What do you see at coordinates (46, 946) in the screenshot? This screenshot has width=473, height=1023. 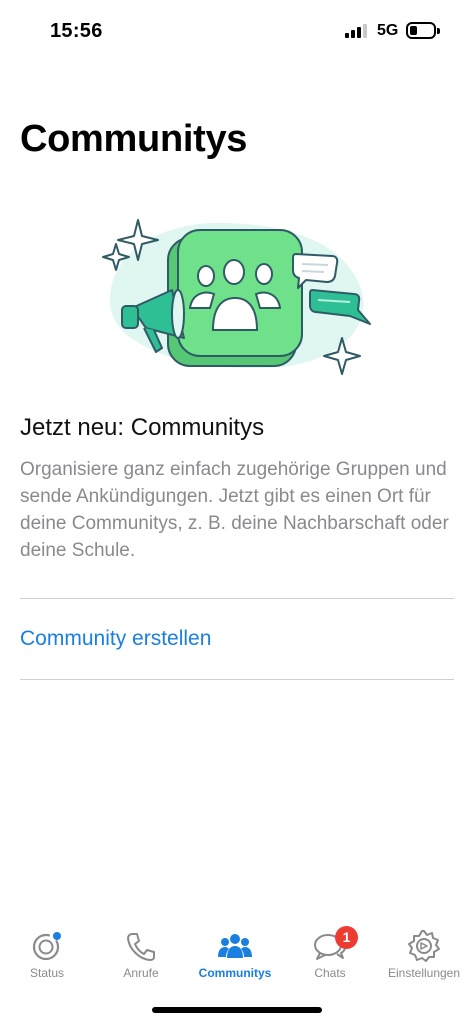 I see `status-icon` at bounding box center [46, 946].